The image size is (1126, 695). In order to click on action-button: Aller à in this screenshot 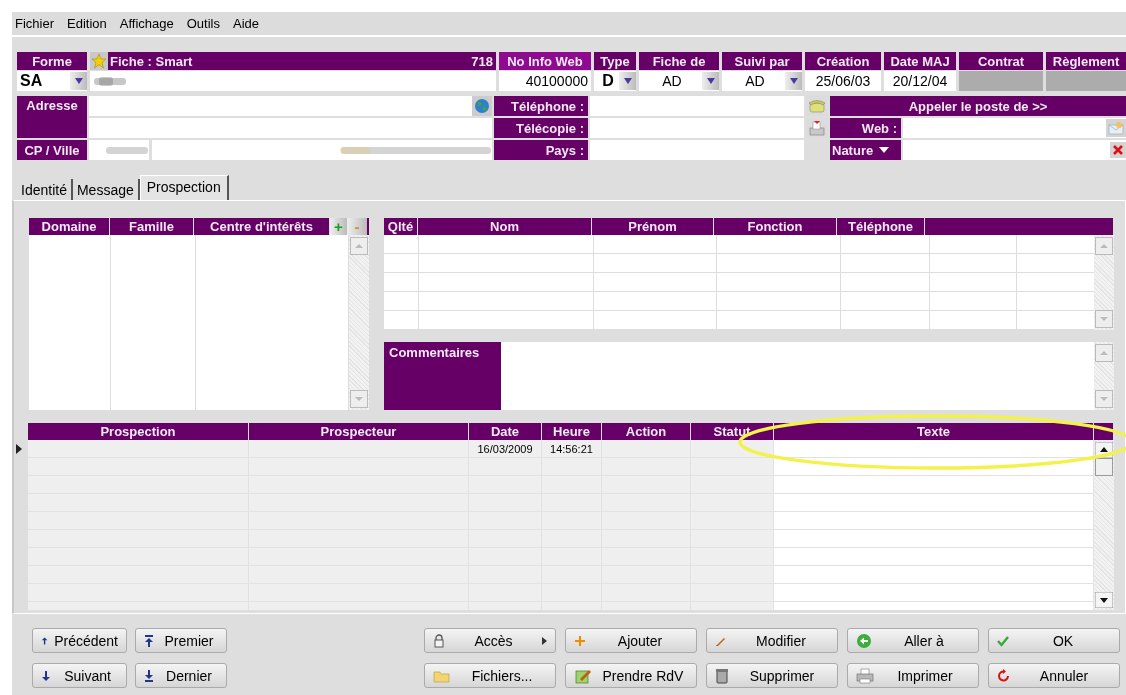, I will do `click(913, 640)`.